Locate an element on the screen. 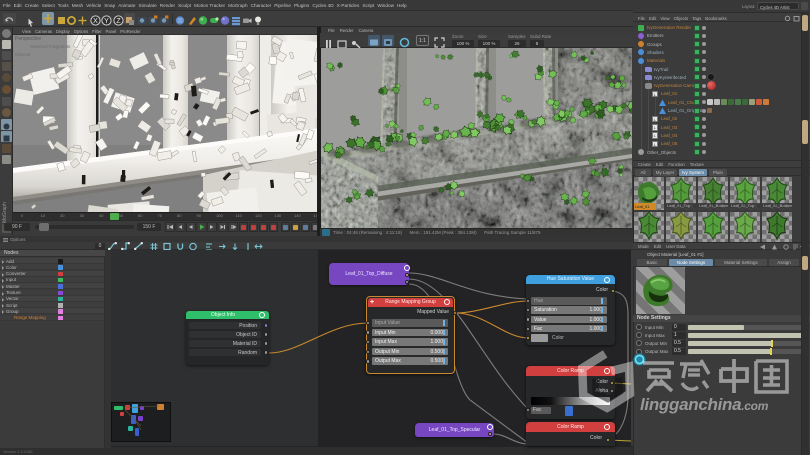 This screenshot has width=810, height=455. svg-text: Y is located at coordinates (106, 21).